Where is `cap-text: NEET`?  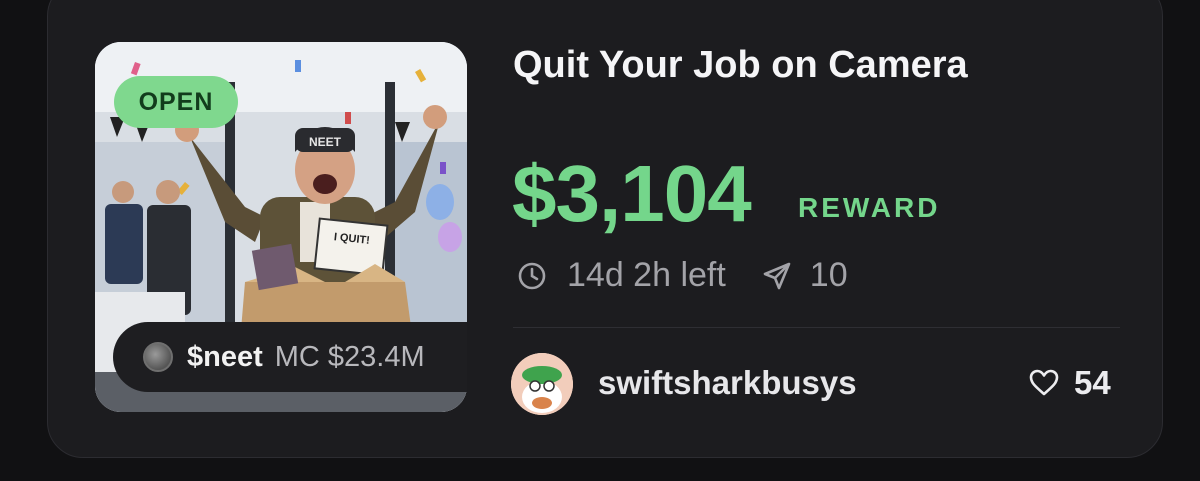 cap-text: NEET is located at coordinates (325, 142).